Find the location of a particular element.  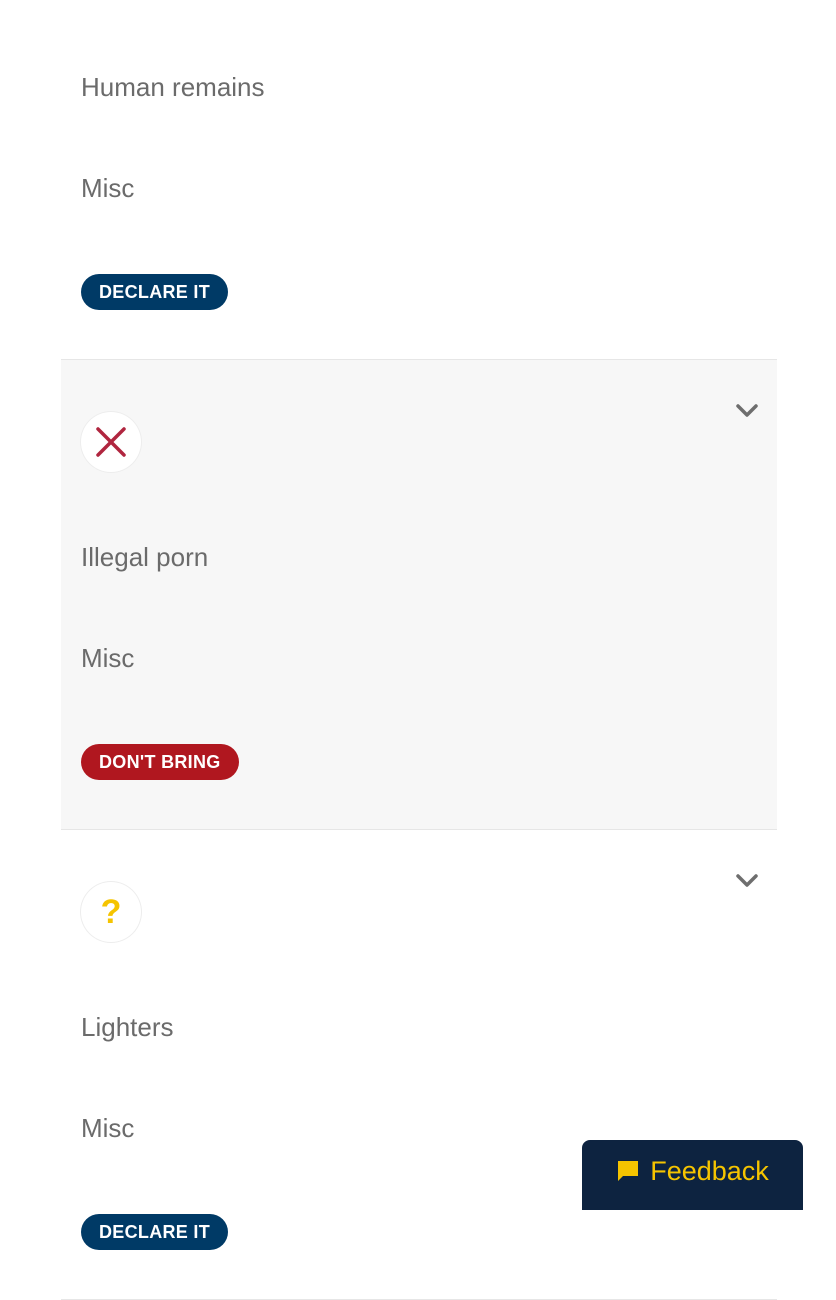

dont-bring-badge: DON'T BRING is located at coordinates (160, 762).